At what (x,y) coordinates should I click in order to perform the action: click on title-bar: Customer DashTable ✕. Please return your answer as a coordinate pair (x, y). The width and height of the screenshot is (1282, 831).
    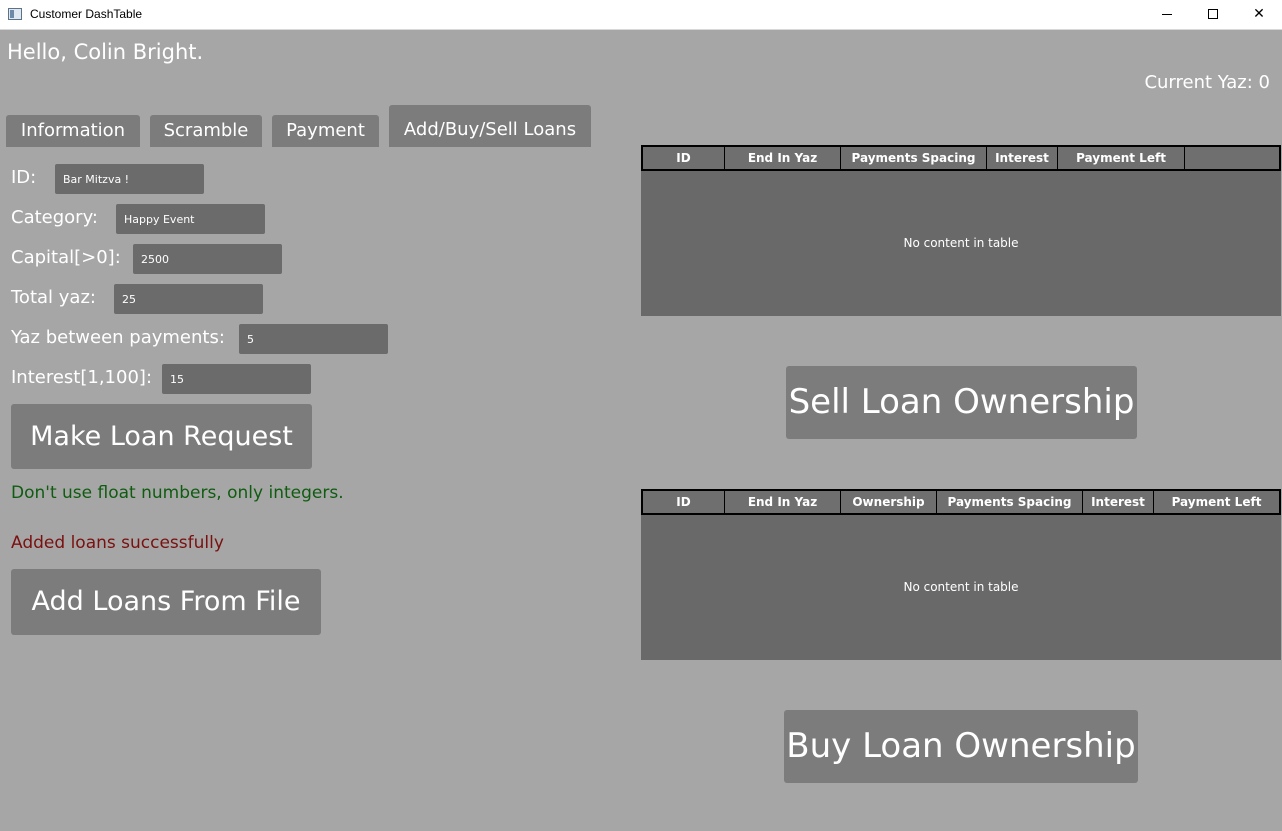
    Looking at the image, I should click on (641, 15).